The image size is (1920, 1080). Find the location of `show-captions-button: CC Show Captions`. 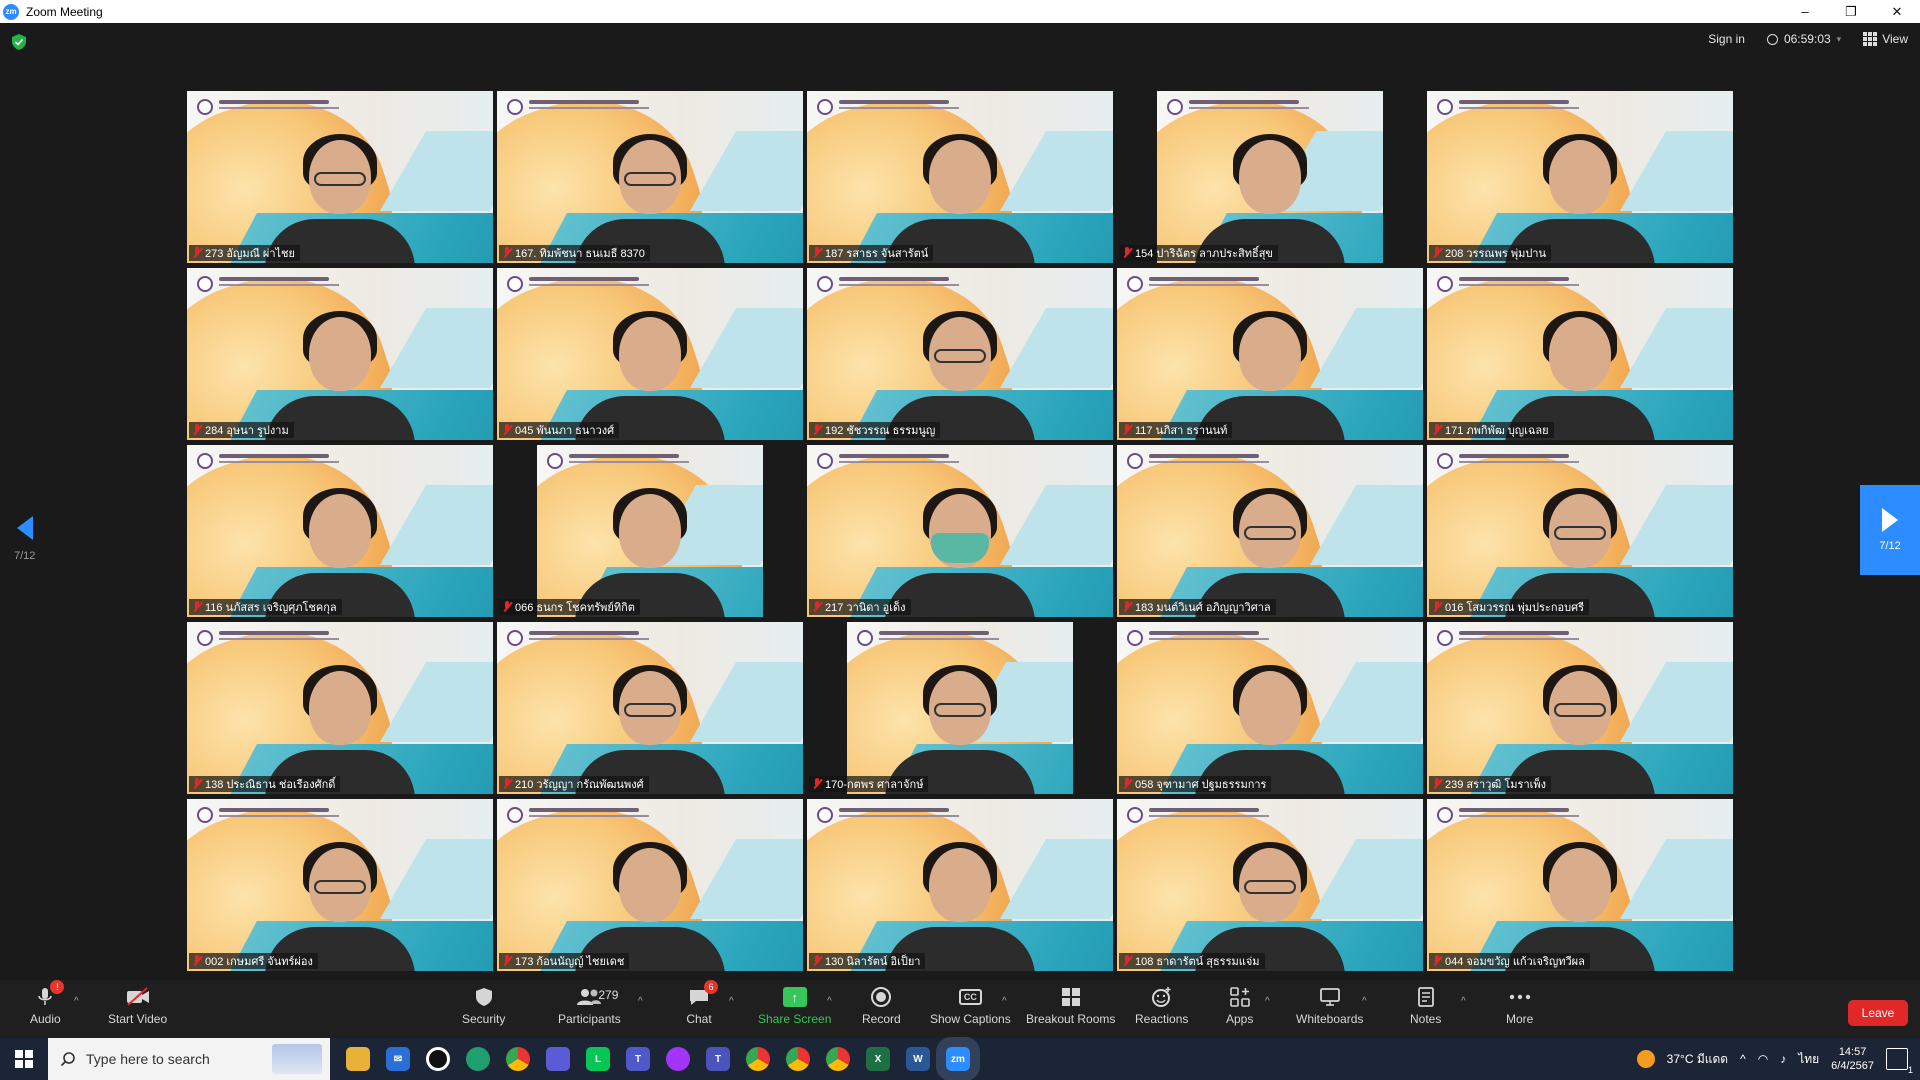

show-captions-button: CC Show Captions is located at coordinates (970, 1006).